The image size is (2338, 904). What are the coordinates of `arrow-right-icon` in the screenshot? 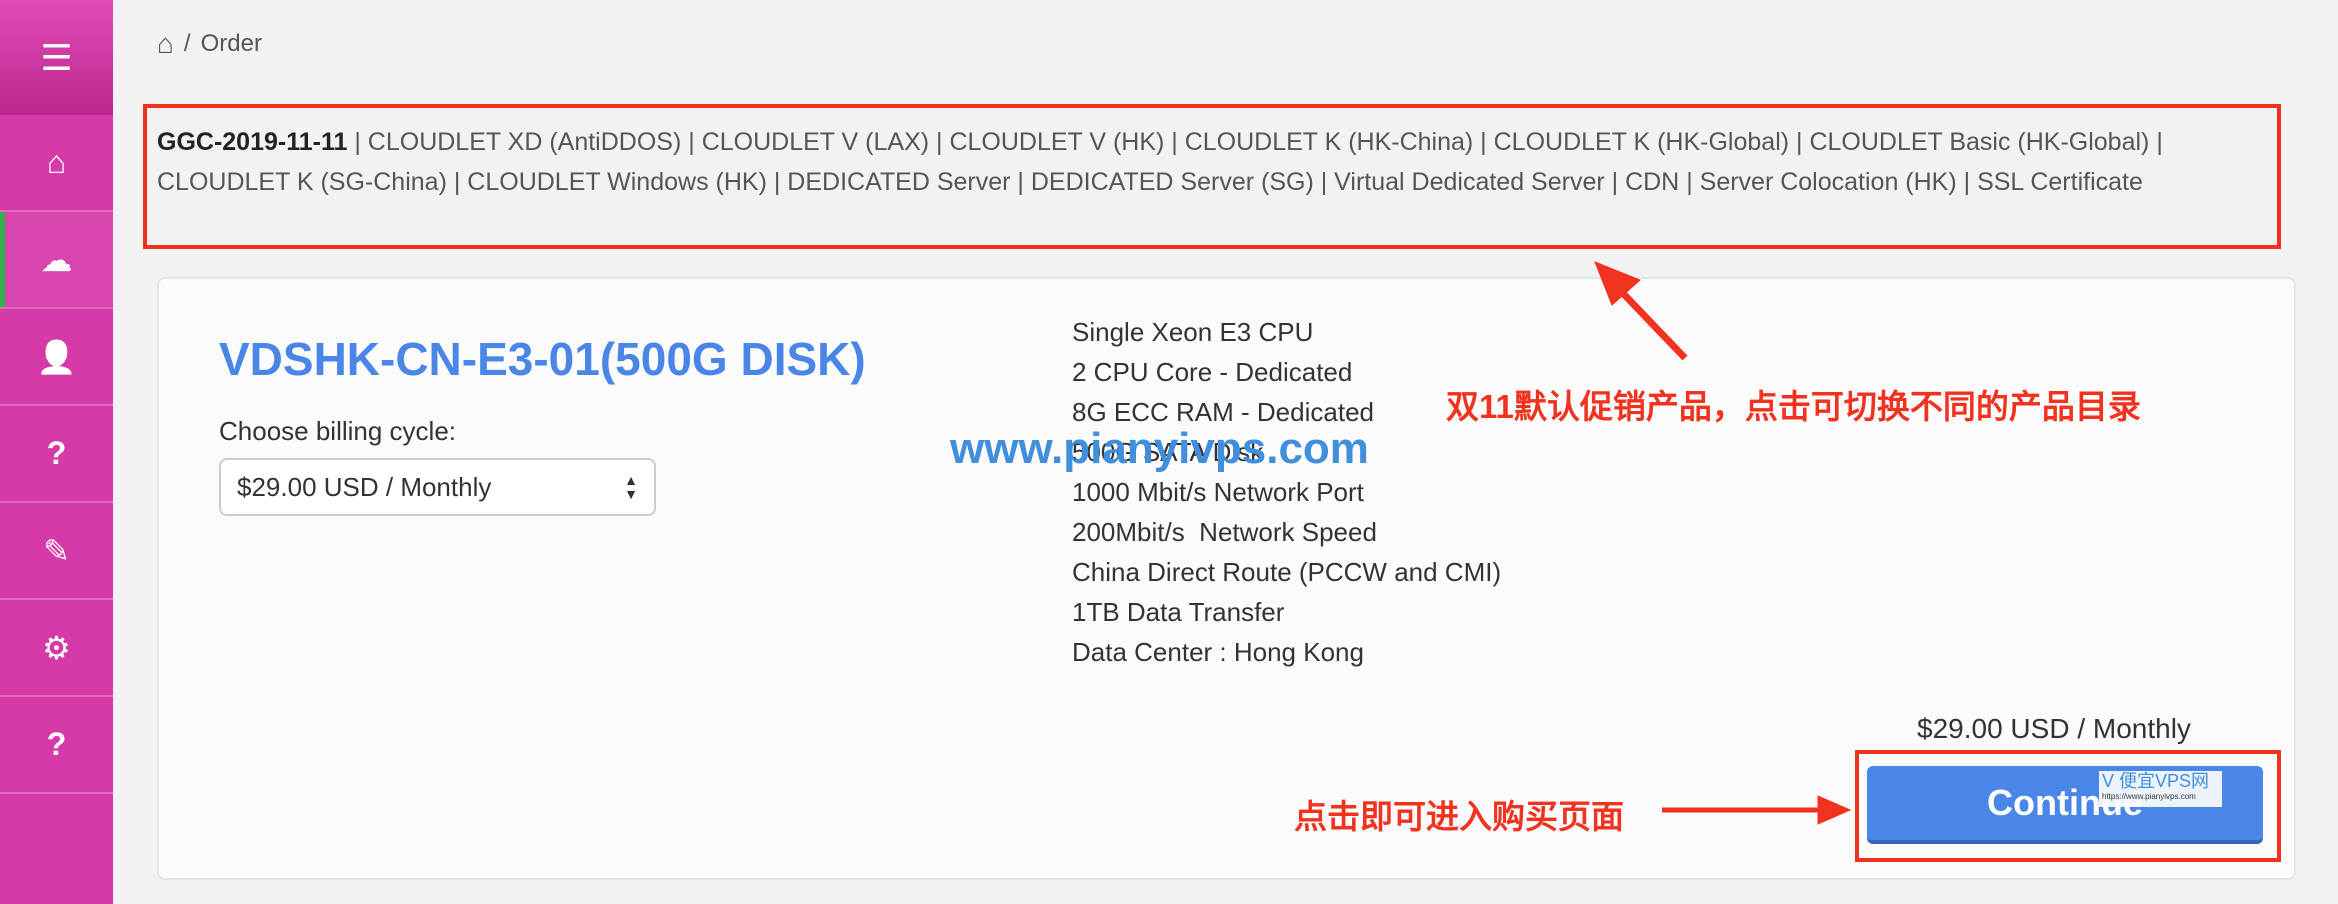 It's located at (1757, 810).